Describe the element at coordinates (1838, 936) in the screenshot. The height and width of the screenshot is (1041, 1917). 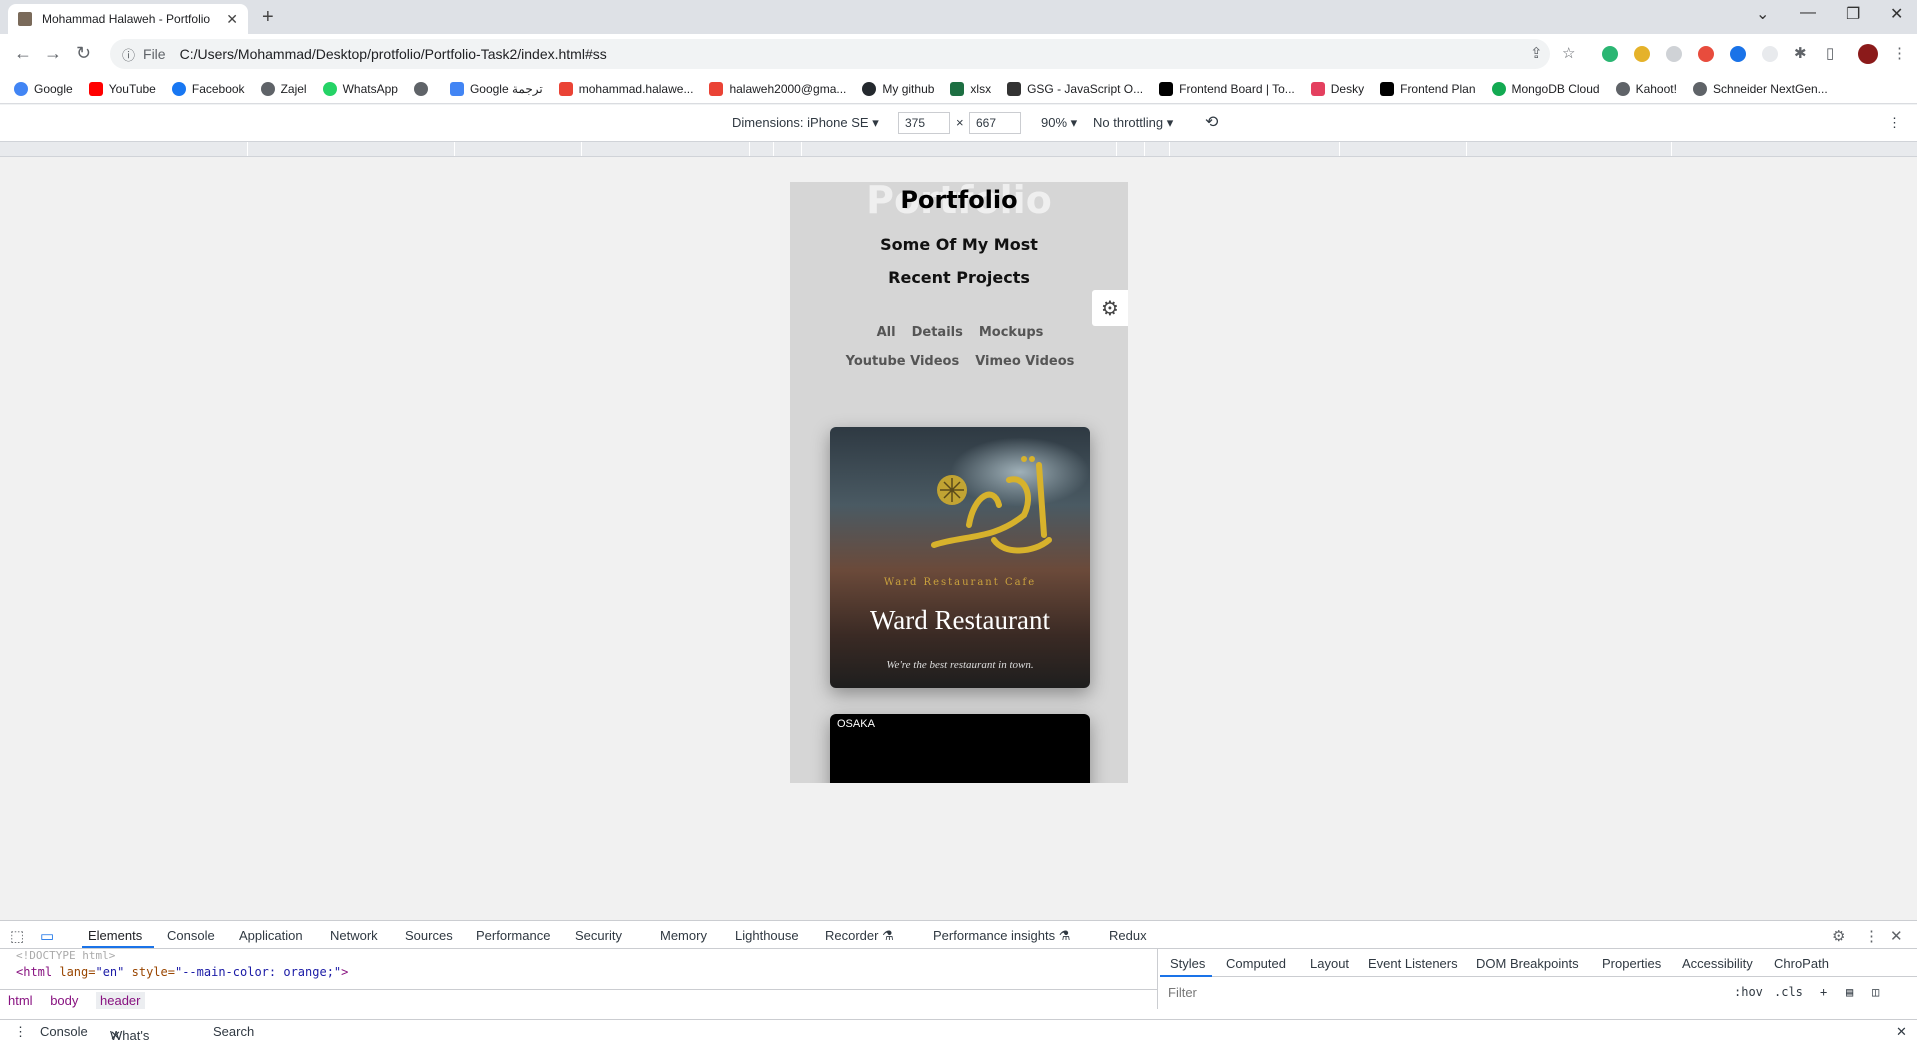
I see `devtools-settings-icon: ⚙` at that location.